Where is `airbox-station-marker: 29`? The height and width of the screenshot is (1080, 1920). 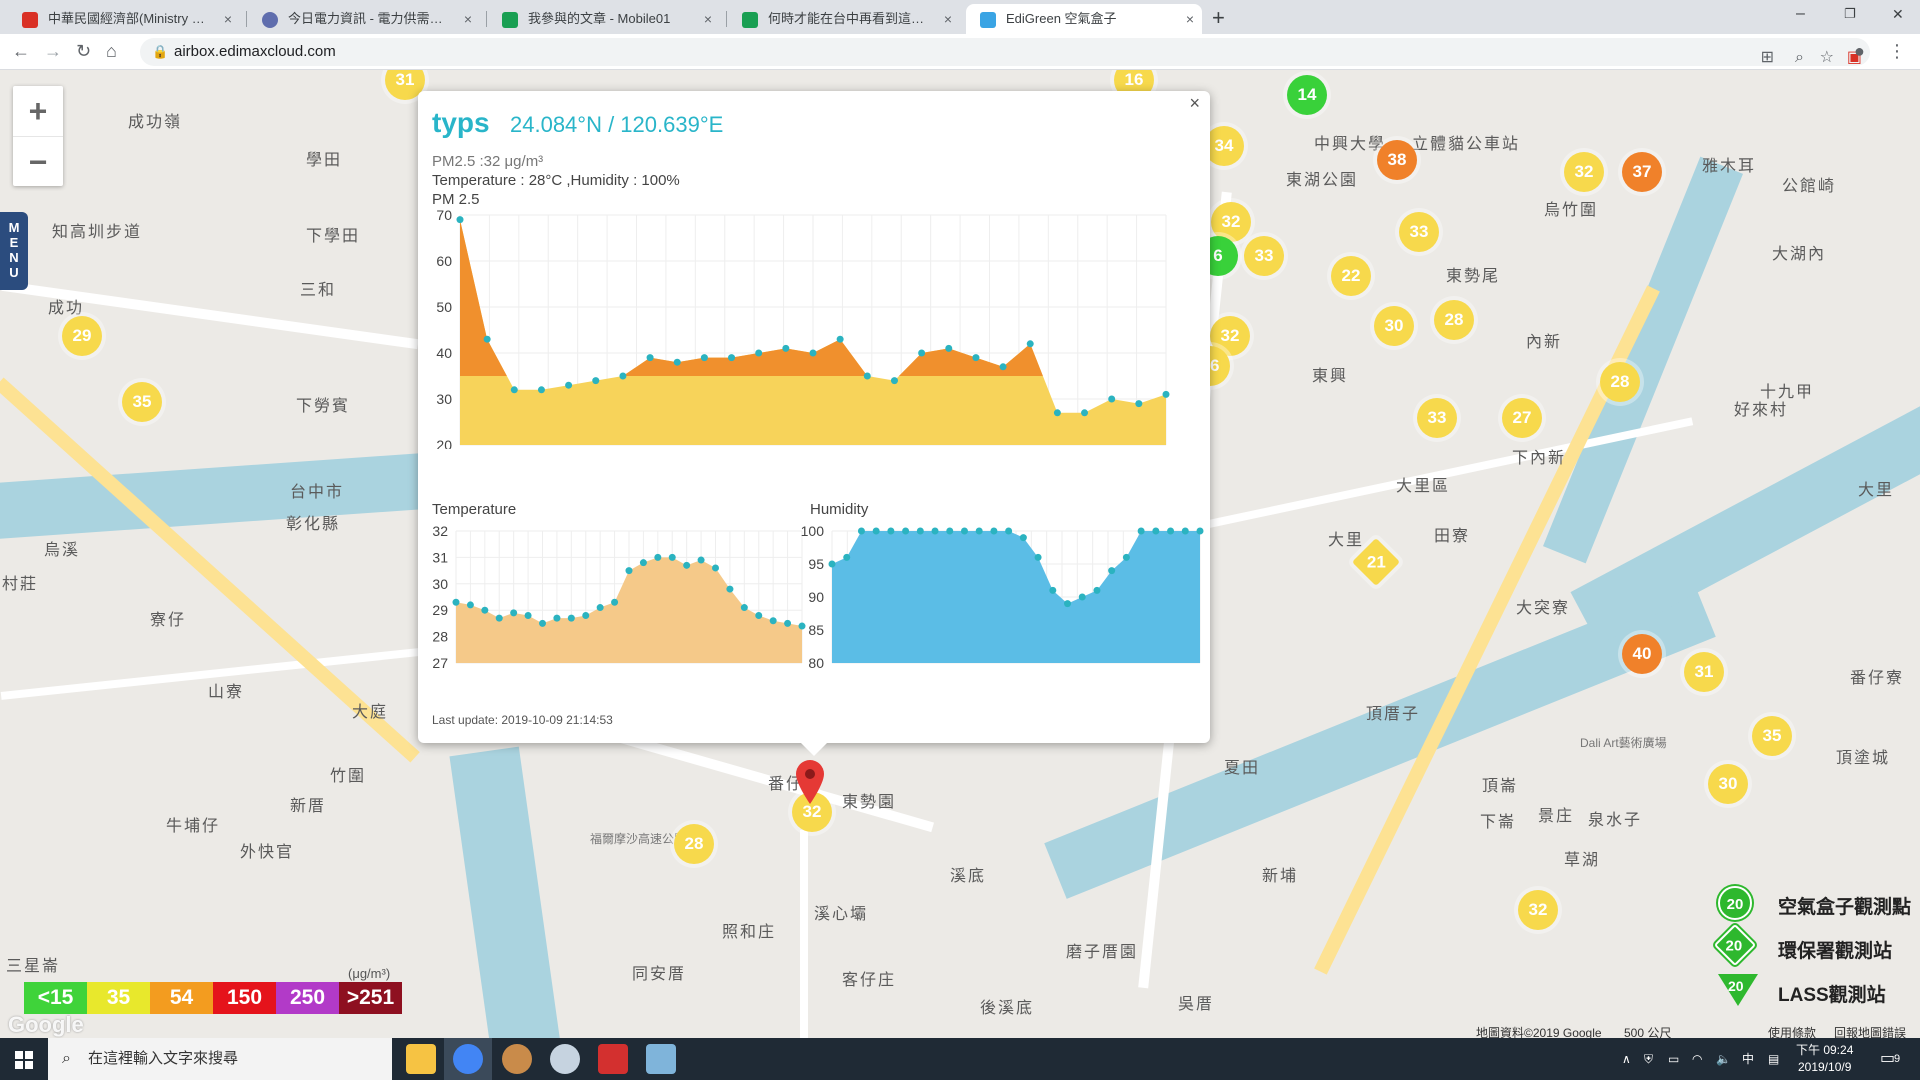
airbox-station-marker: 29 is located at coordinates (82, 336).